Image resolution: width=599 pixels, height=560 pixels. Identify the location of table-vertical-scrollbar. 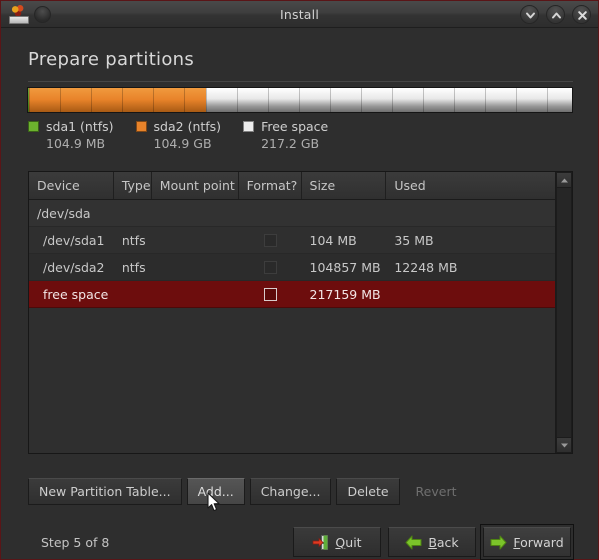
(563, 312).